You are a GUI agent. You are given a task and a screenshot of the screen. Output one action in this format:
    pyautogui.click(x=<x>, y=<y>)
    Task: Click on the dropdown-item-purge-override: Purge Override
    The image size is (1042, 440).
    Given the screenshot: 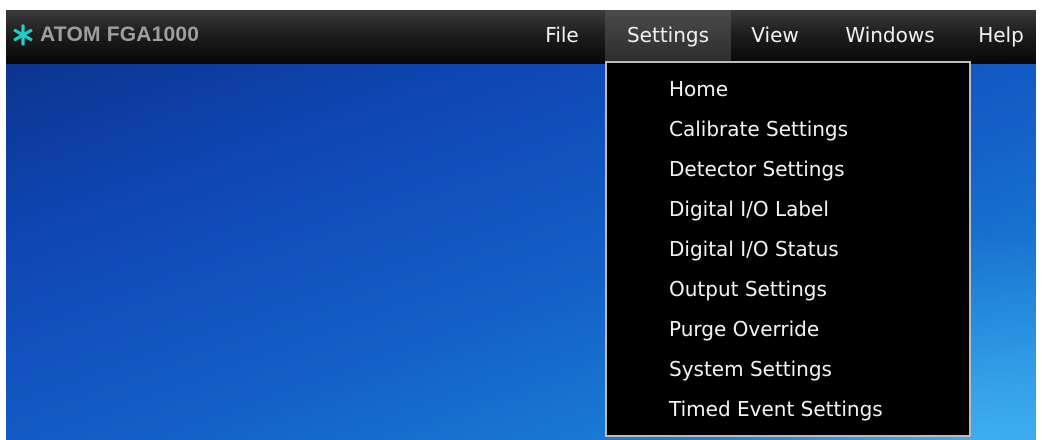 What is the action you would take?
    pyautogui.click(x=744, y=329)
    